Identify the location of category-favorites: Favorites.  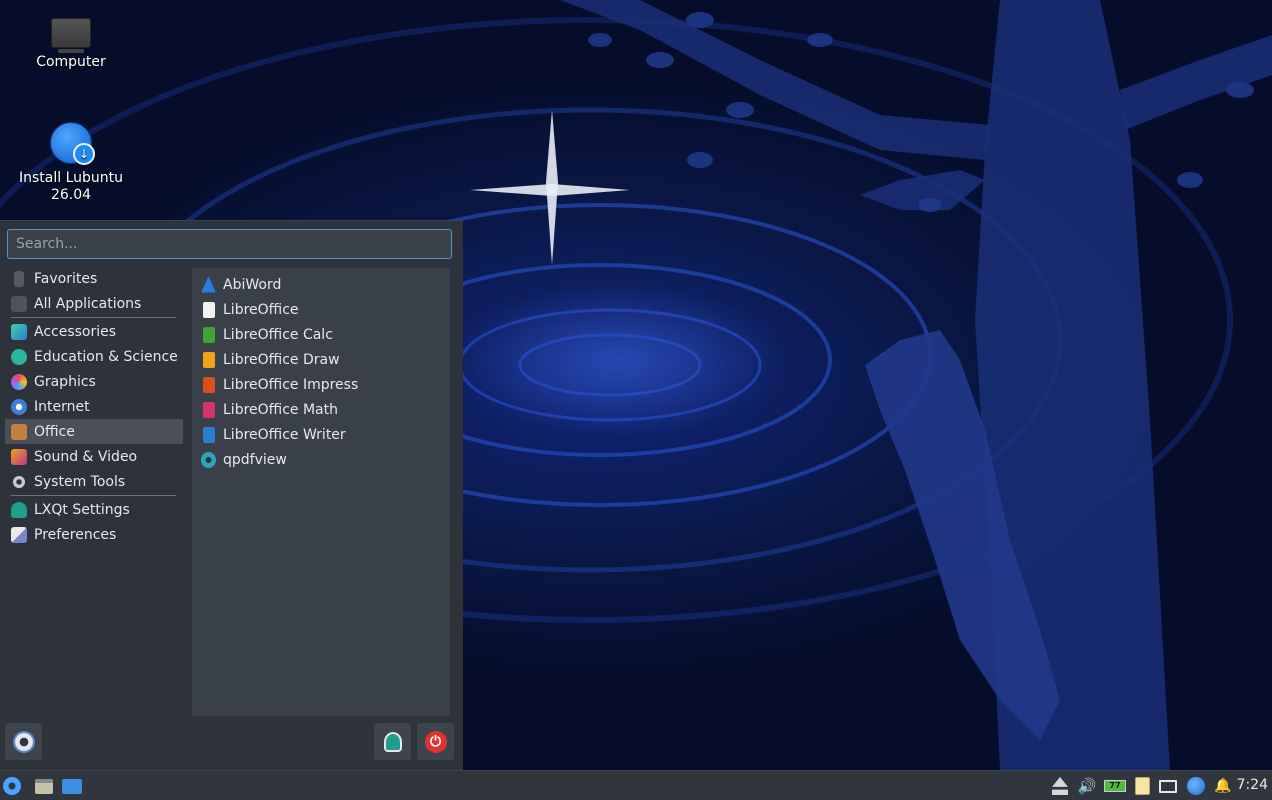
(94, 278).